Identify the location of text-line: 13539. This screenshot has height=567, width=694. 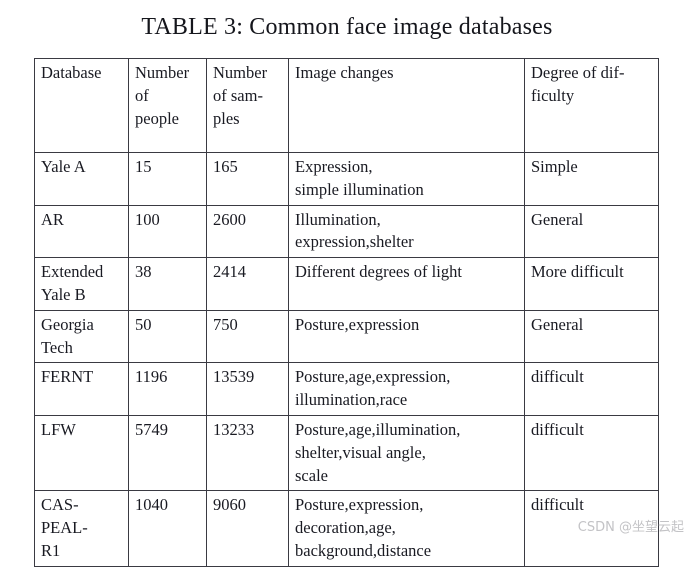
(234, 377).